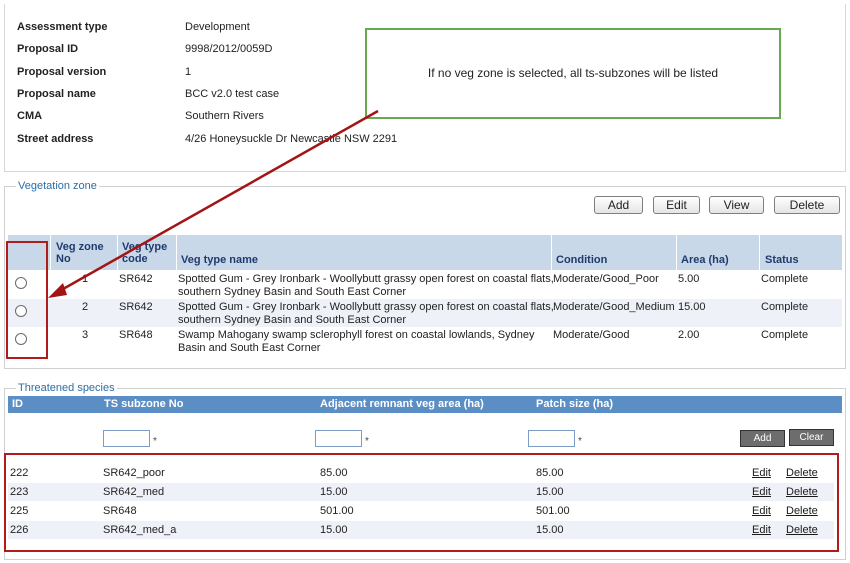 The height and width of the screenshot is (563, 850). Describe the element at coordinates (213, 203) in the screenshot. I see `annotation-arrow` at that location.